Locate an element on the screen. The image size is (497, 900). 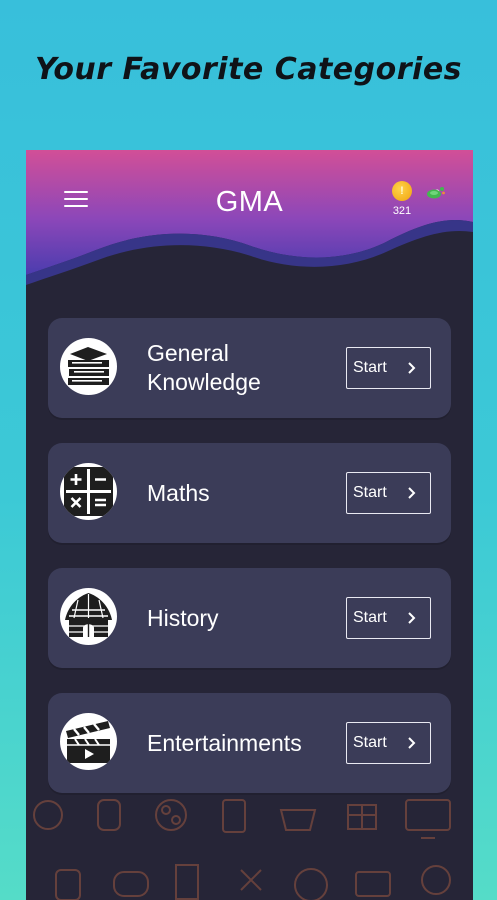
category-label: General Knowledge is located at coordinates (204, 367).